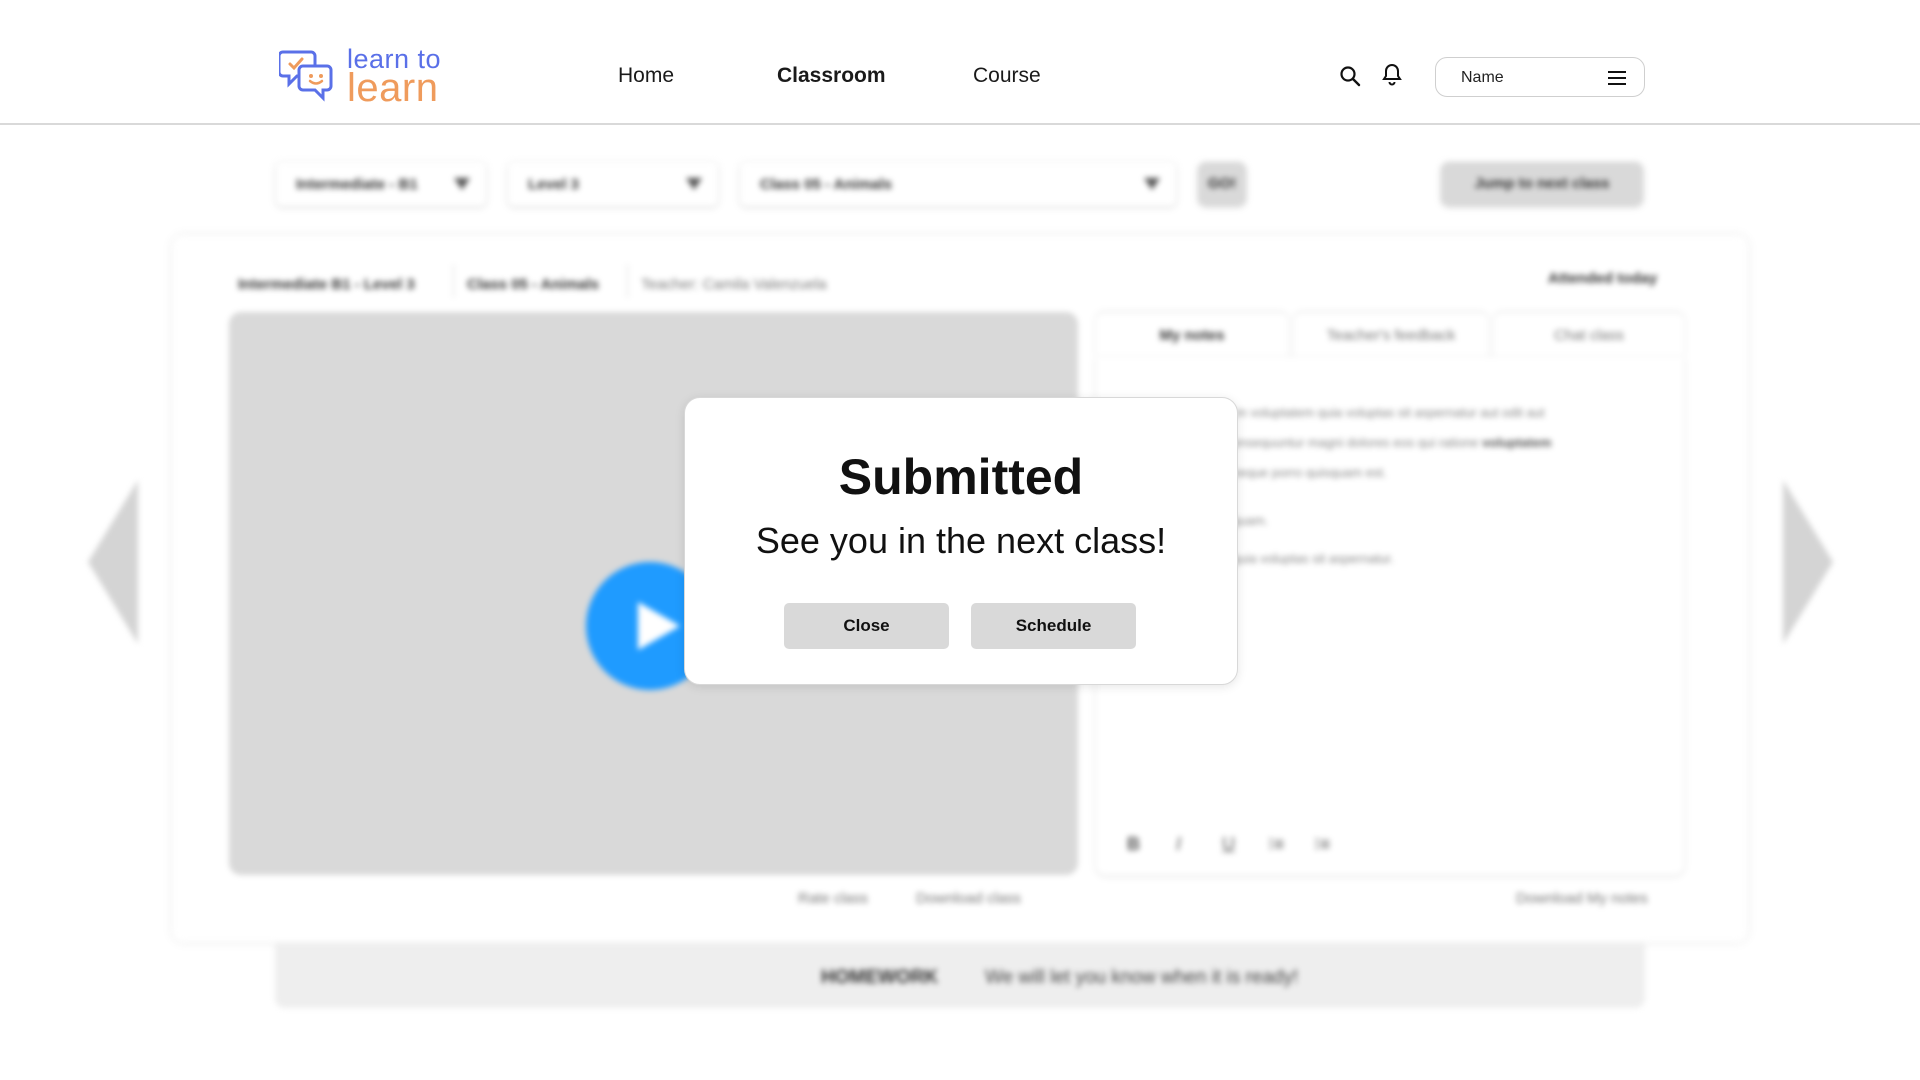 Image resolution: width=1920 pixels, height=1080 pixels. I want to click on attendance-status: Attended today, so click(1603, 278).